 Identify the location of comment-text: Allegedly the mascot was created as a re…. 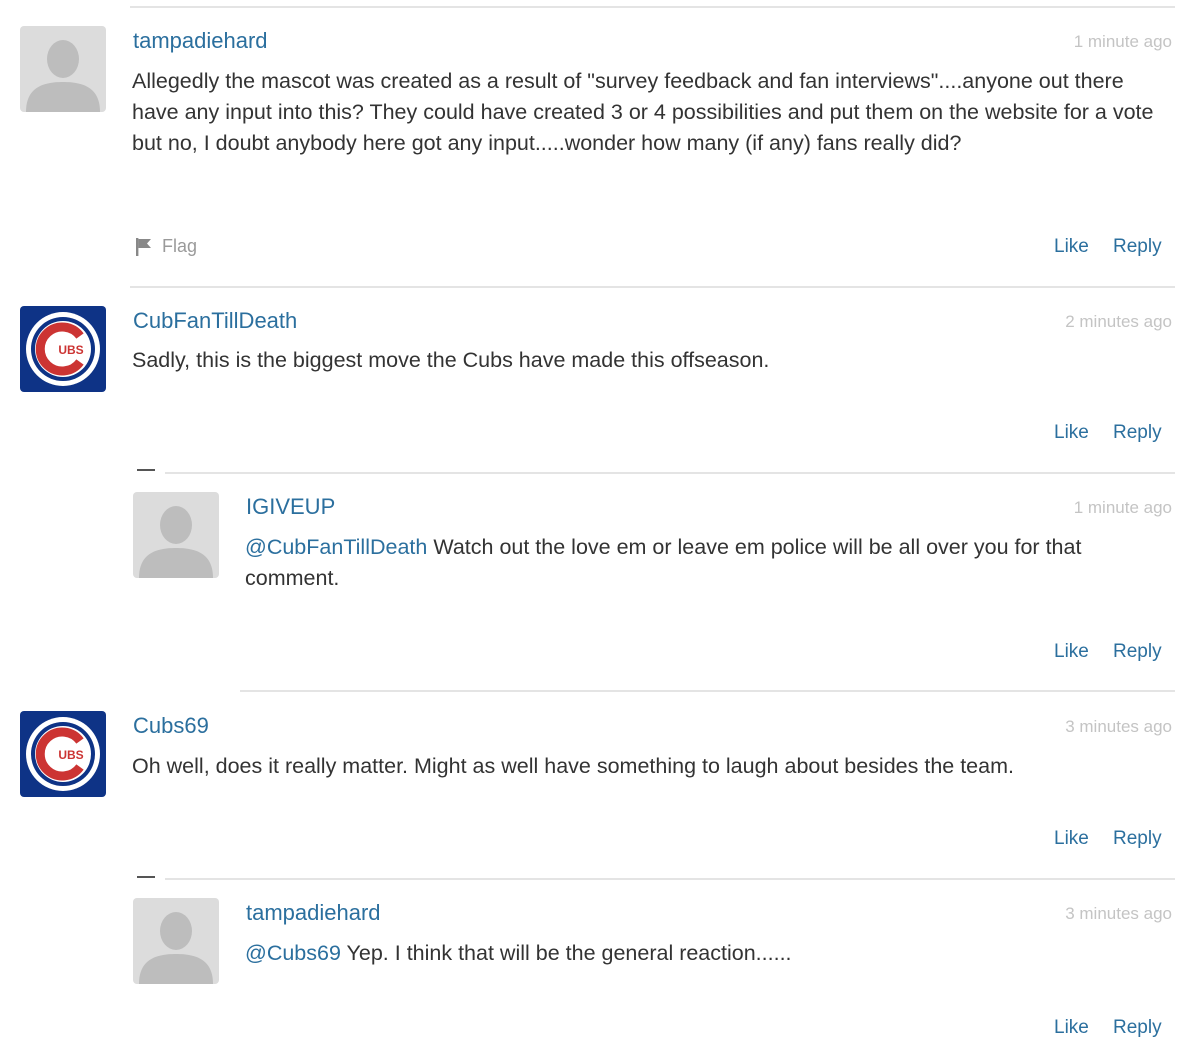
(643, 112).